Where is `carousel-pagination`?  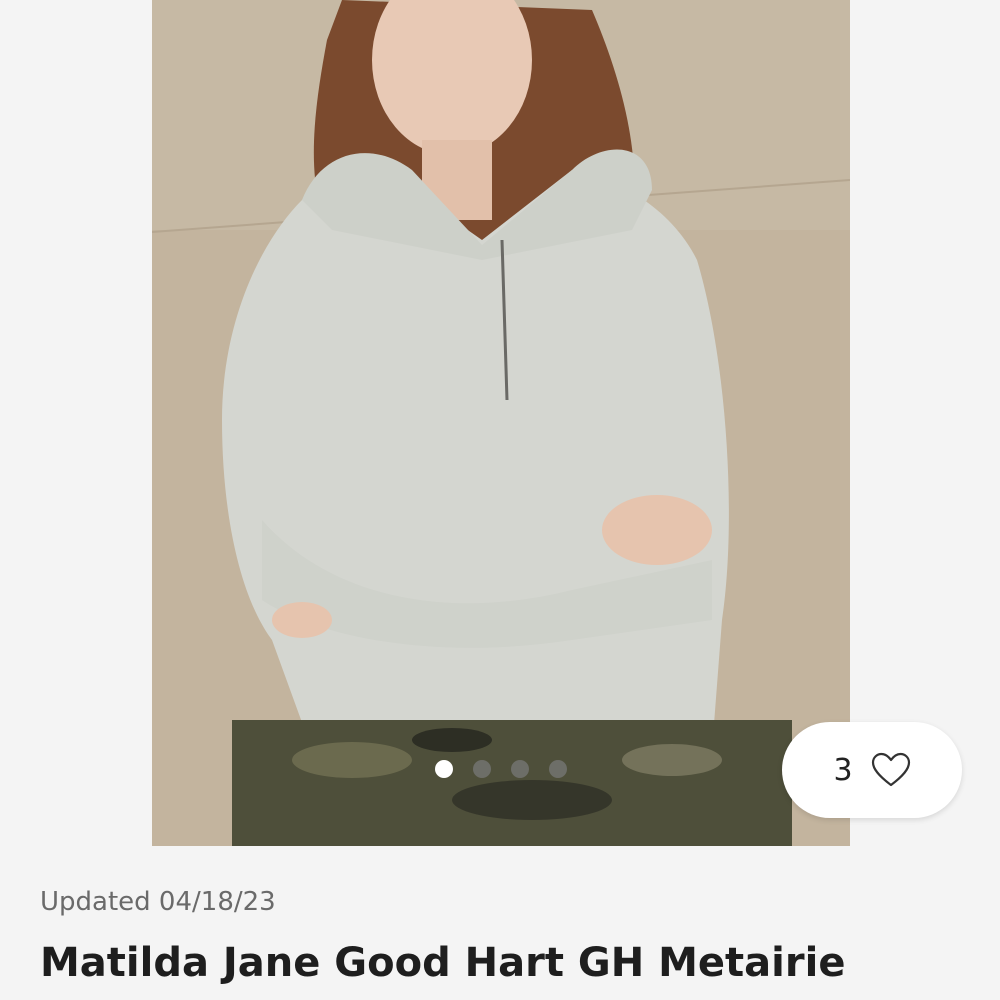
carousel-pagination is located at coordinates (501, 769).